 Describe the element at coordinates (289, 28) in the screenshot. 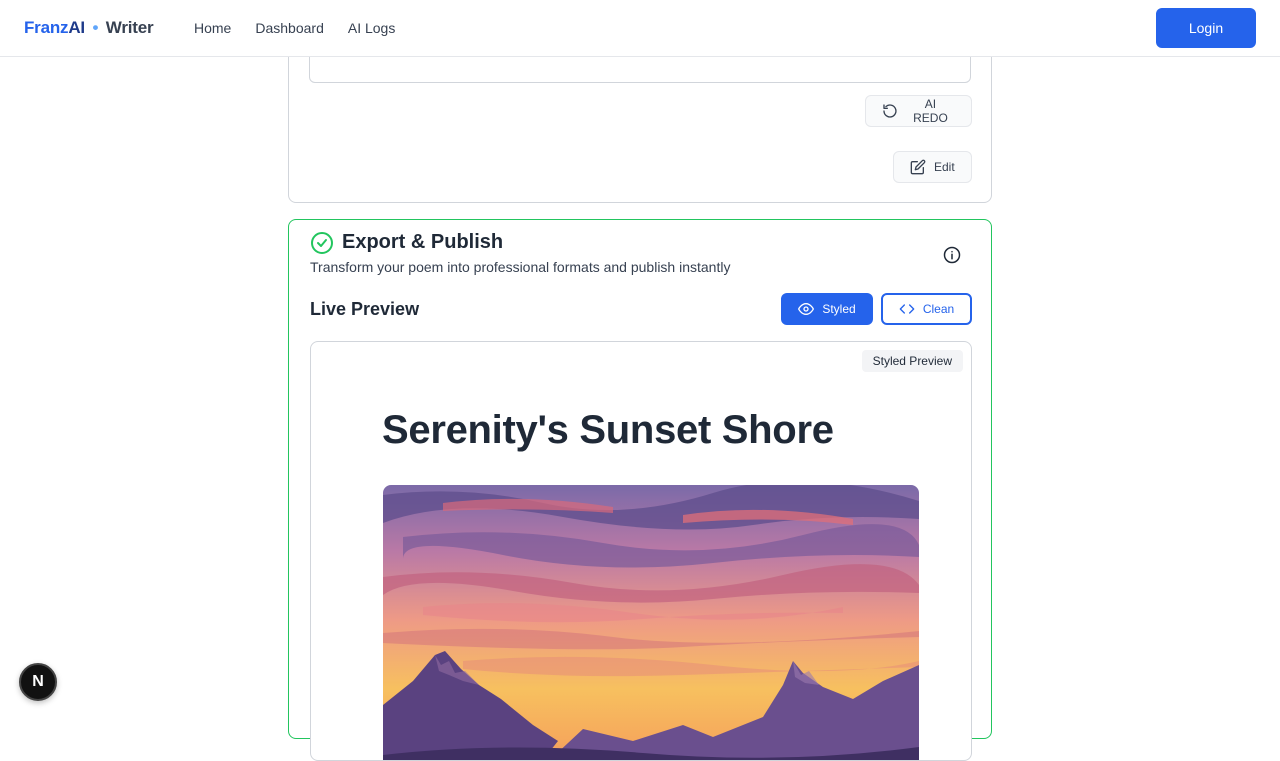

I see `nav-dashboard: Dashboard` at that location.